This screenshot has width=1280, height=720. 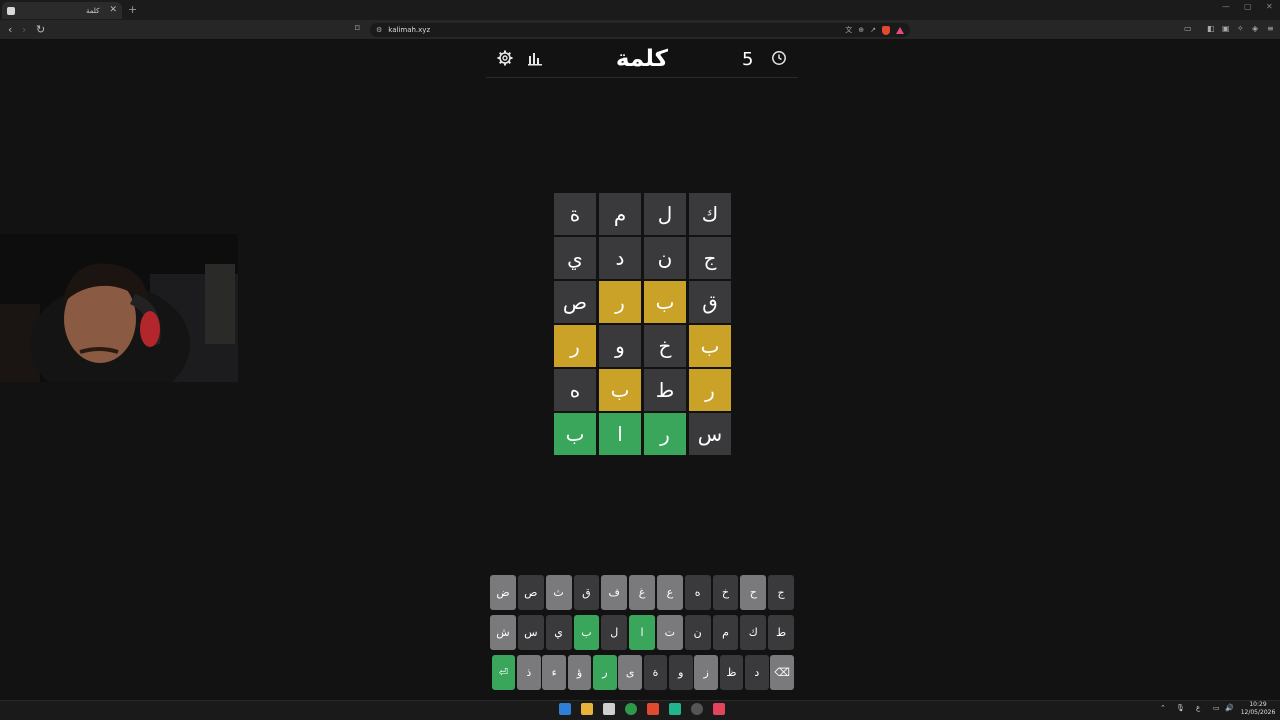 I want to click on clock-date: 12/05/2026, so click(x=1258, y=712).